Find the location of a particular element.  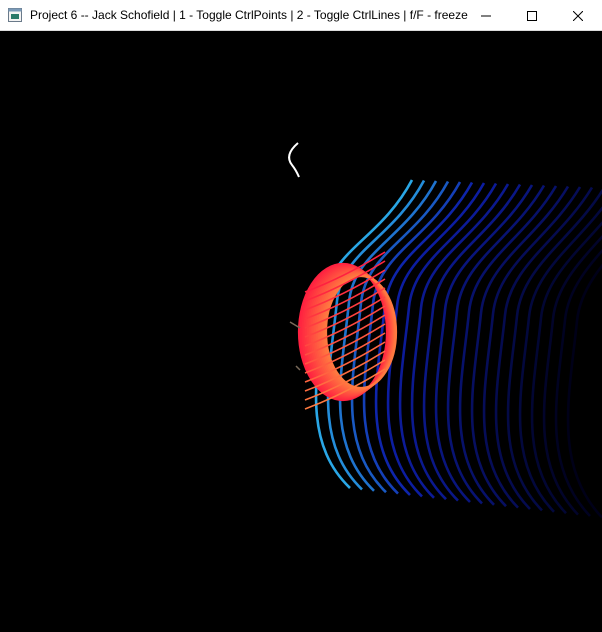

maximize-button is located at coordinates (532, 15).